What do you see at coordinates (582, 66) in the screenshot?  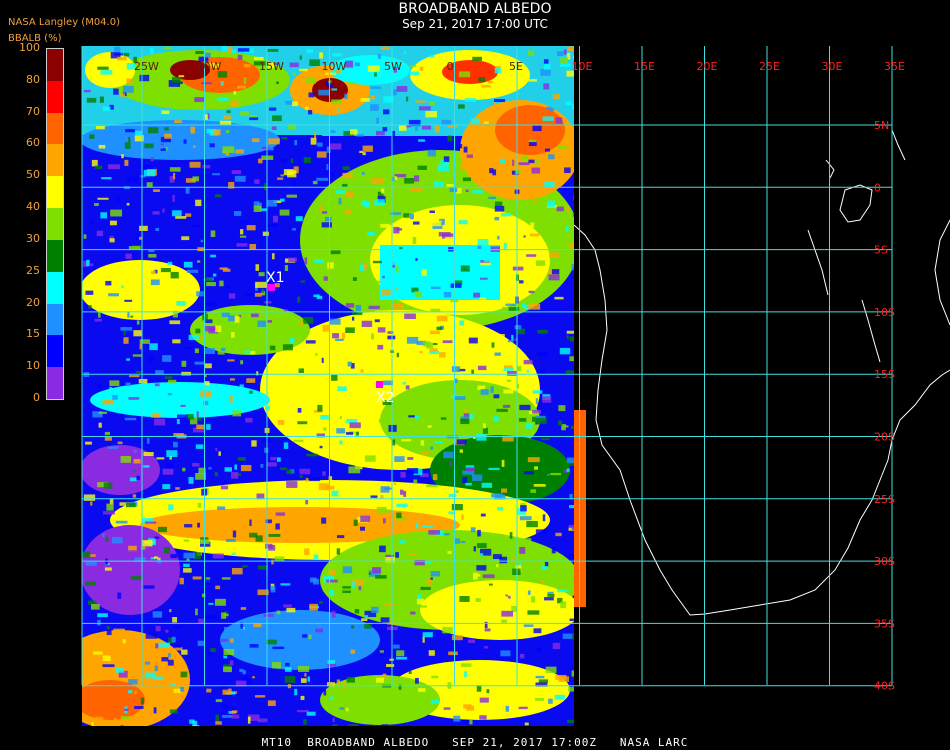 I see `longitude-label: 10E` at bounding box center [582, 66].